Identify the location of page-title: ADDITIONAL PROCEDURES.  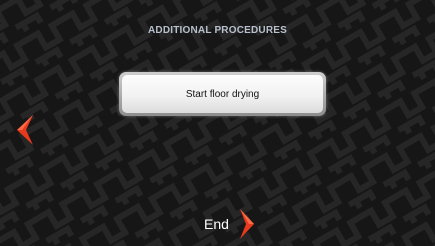
(217, 30).